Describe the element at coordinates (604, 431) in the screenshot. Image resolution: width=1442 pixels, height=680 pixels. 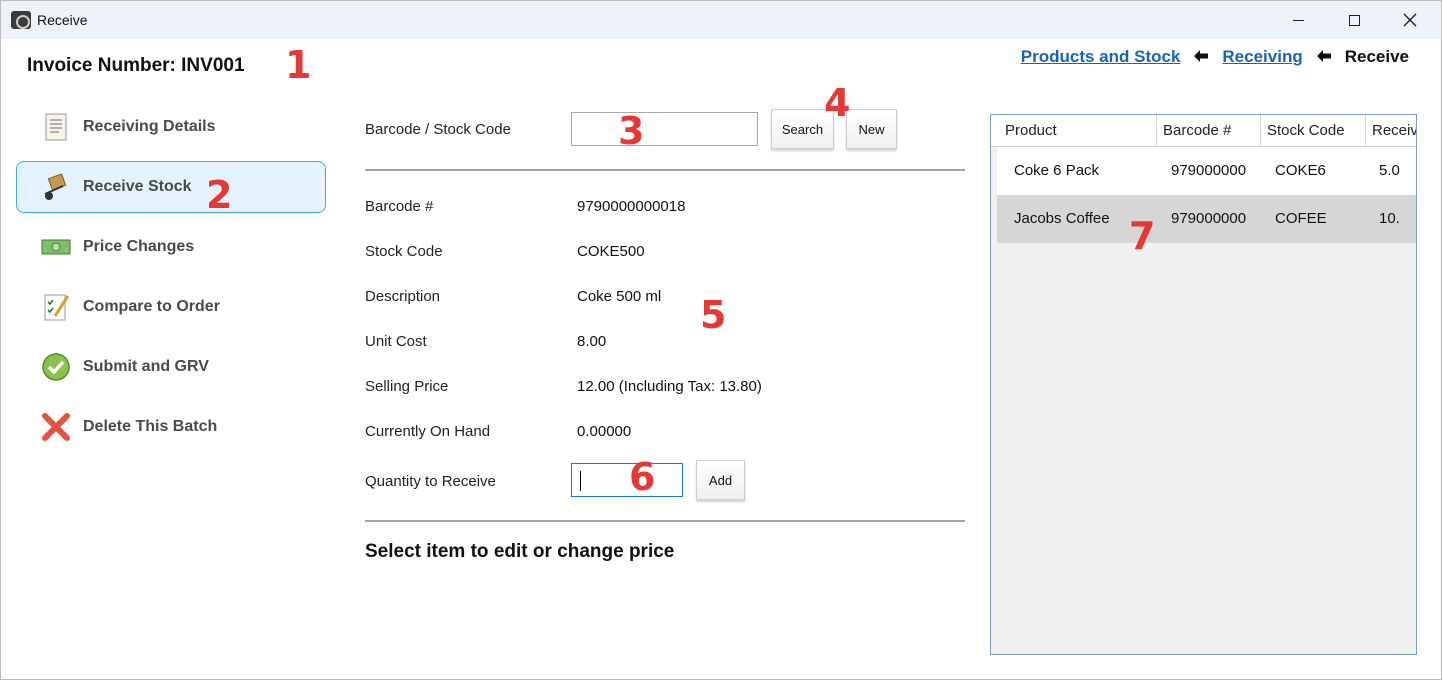
I see `on-hand-value: 0.00000` at that location.